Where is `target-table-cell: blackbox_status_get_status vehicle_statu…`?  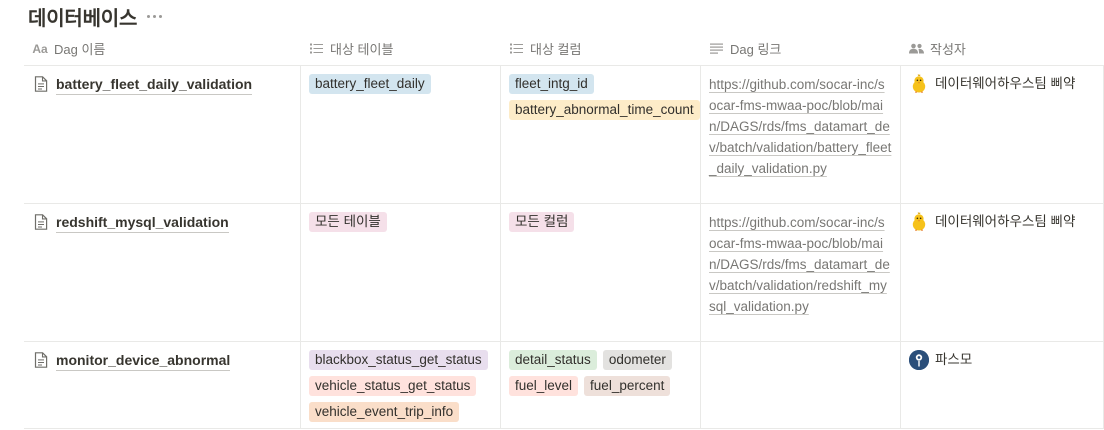
target-table-cell: blackbox_status_get_status vehicle_statu… is located at coordinates (400, 385).